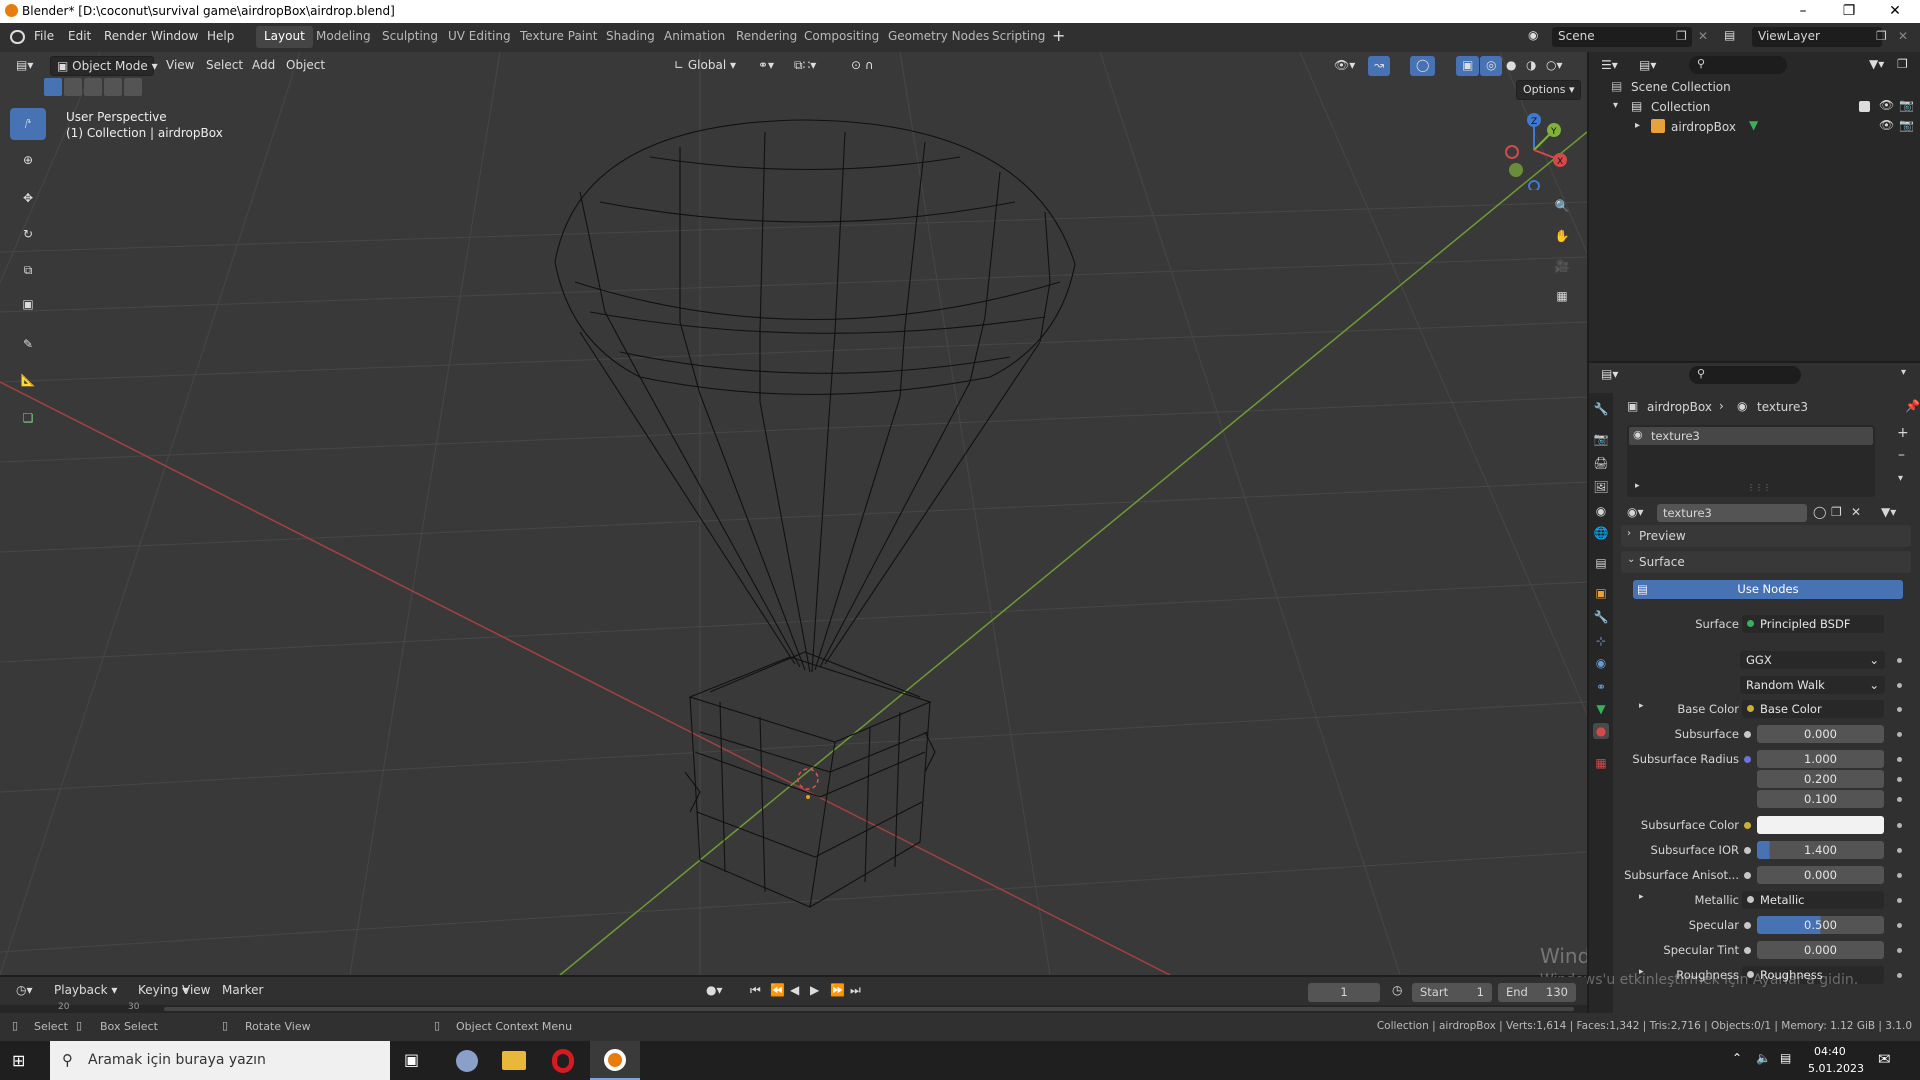 The height and width of the screenshot is (1080, 1920). I want to click on pivot-icon: ⚭▾, so click(766, 66).